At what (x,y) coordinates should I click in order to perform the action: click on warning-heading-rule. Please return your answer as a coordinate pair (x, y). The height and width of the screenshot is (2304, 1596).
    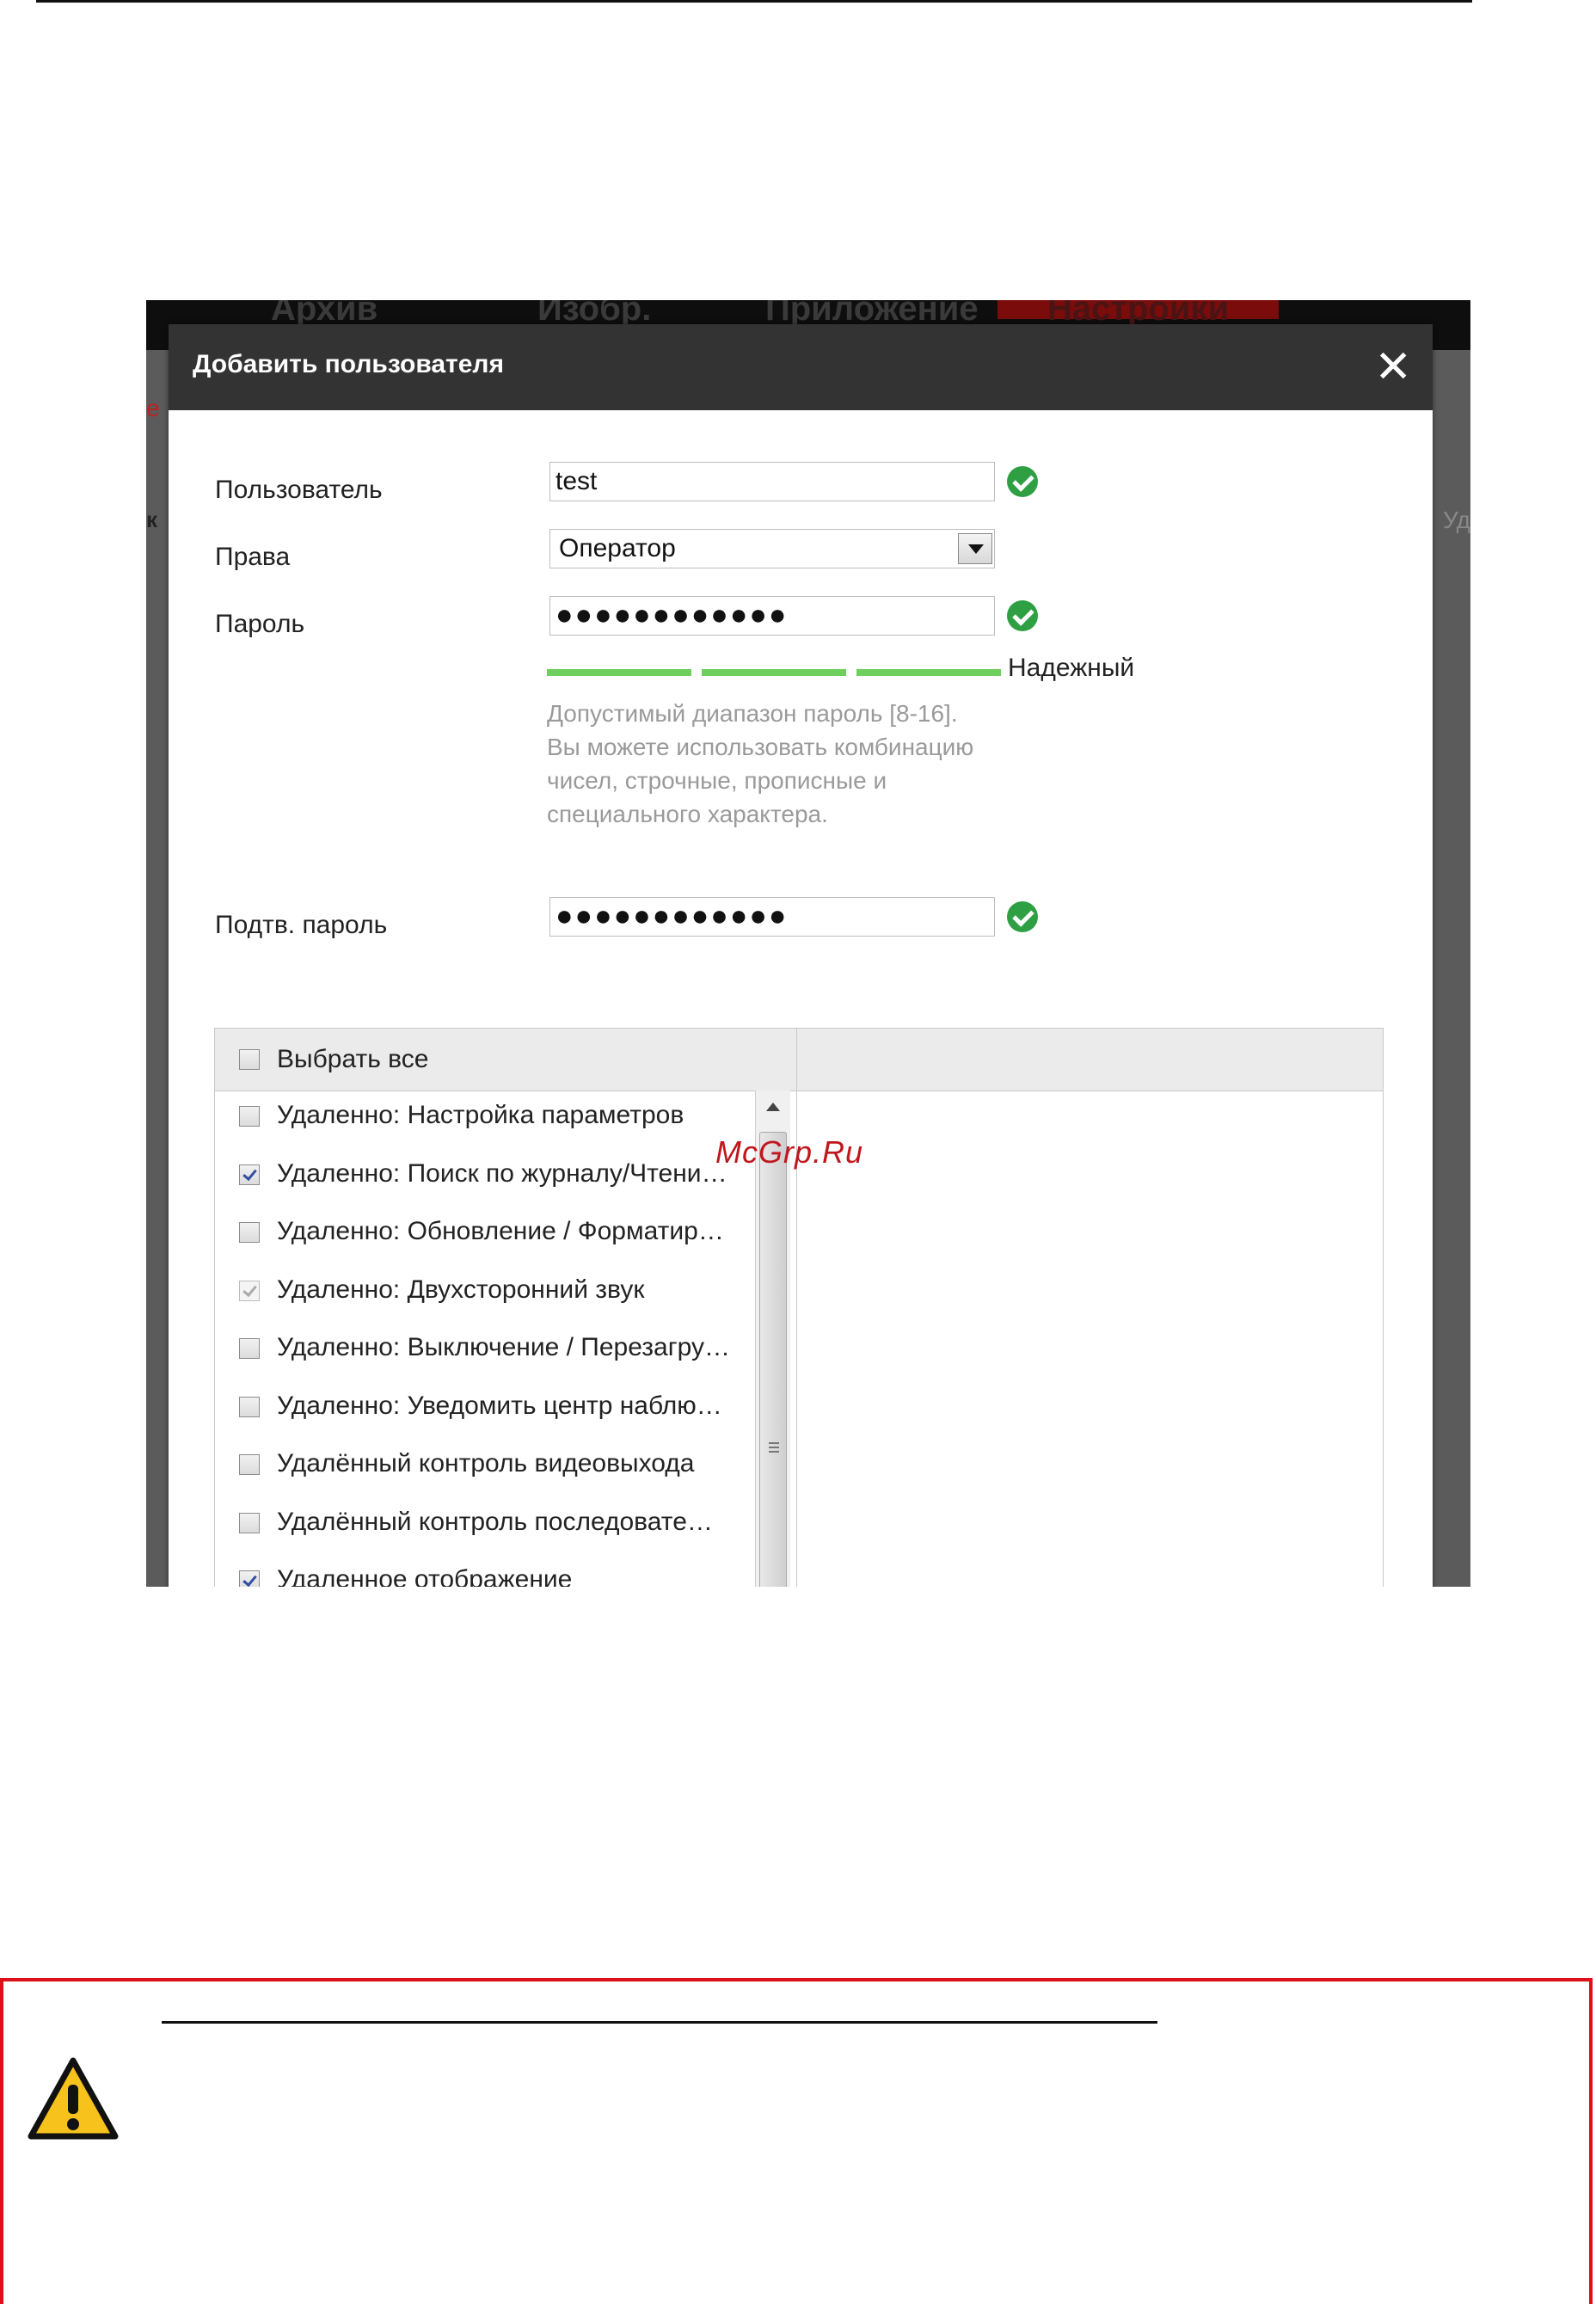
    Looking at the image, I should click on (659, 2022).